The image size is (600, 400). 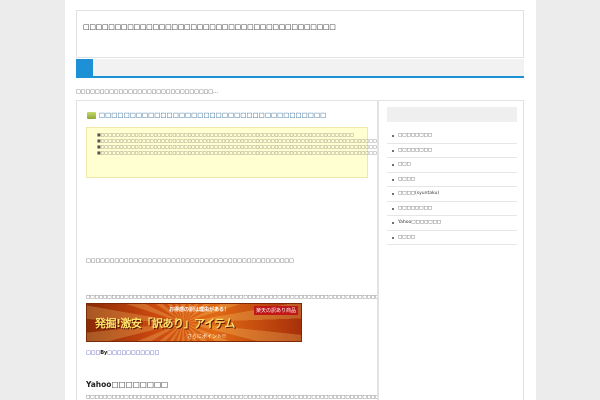 What do you see at coordinates (300, 34) in the screenshot?
I see `site-header: □□□□□□□□□□□□□□□□□□□□□□□□□□□□□□□□□□□□□□□□` at bounding box center [300, 34].